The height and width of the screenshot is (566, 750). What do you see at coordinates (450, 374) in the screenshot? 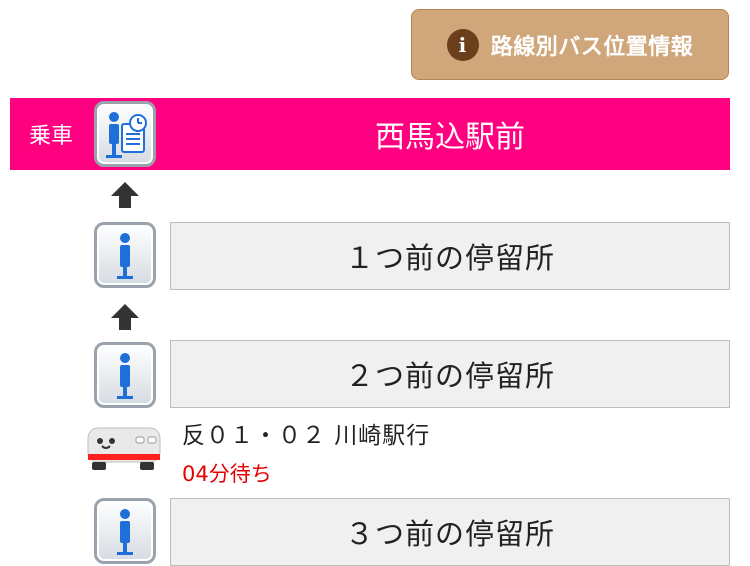
I see `stop-2-before: ２つ前の停留所` at bounding box center [450, 374].